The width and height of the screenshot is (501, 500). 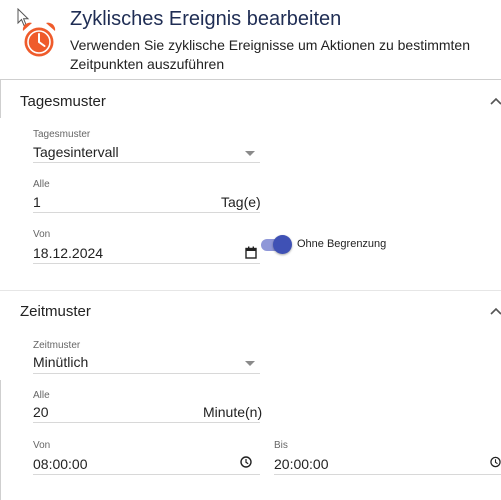 What do you see at coordinates (342, 244) in the screenshot?
I see `no-limit-toggle-label: Ohne Begrenzung` at bounding box center [342, 244].